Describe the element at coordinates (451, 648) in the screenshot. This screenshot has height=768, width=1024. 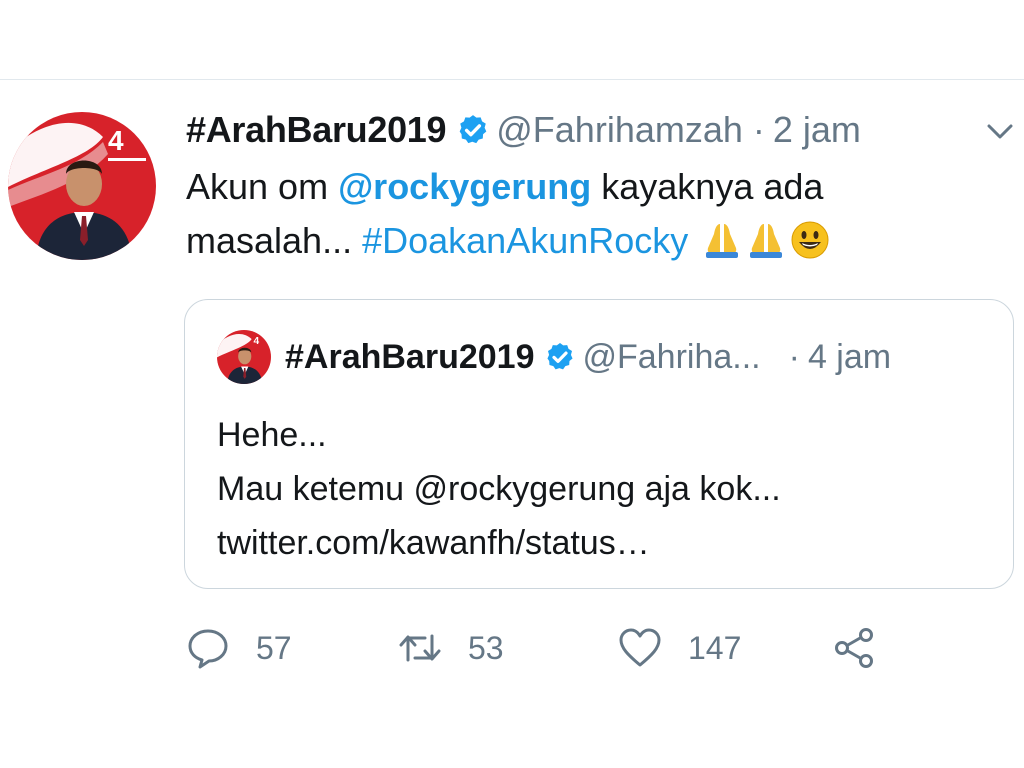
I see `retweet-button: 53` at that location.